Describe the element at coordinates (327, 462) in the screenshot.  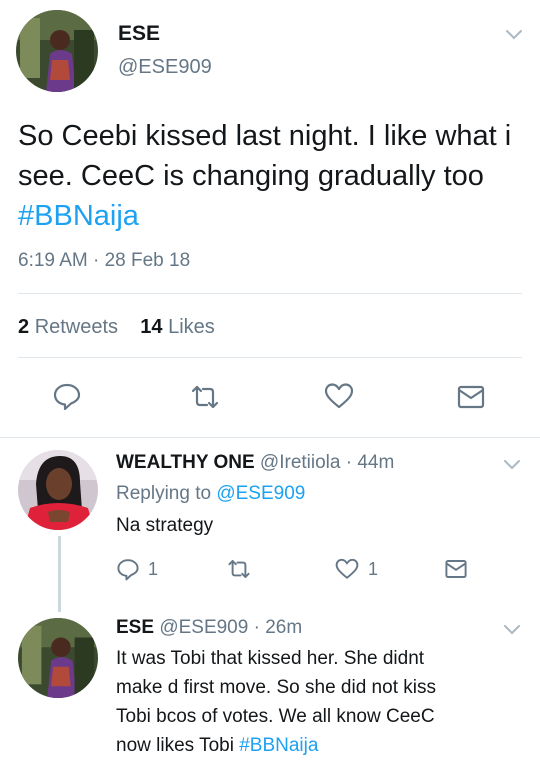
I see `handle-and-time: @Iretiiola · 44m` at that location.